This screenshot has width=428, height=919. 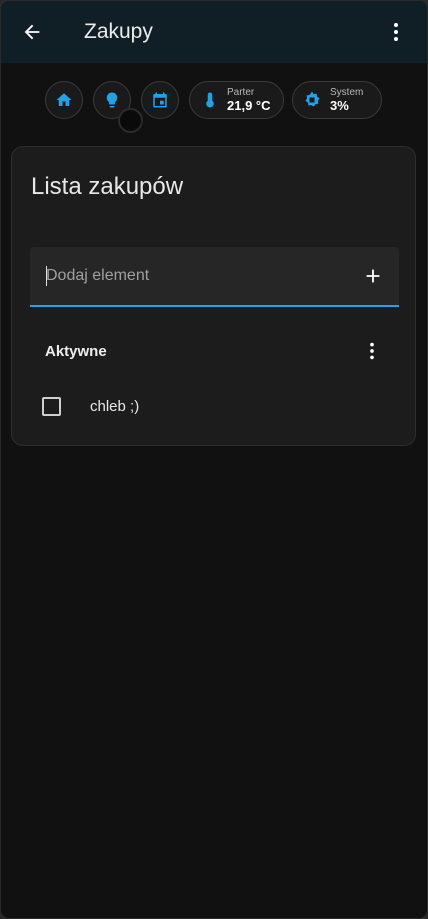 What do you see at coordinates (130, 120) in the screenshot?
I see `status-dot` at bounding box center [130, 120].